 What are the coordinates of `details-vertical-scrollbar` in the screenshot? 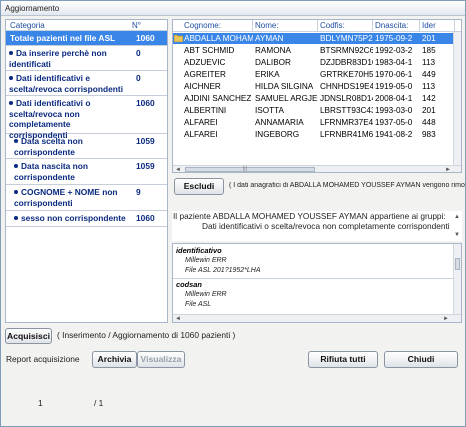 It's located at (457, 279).